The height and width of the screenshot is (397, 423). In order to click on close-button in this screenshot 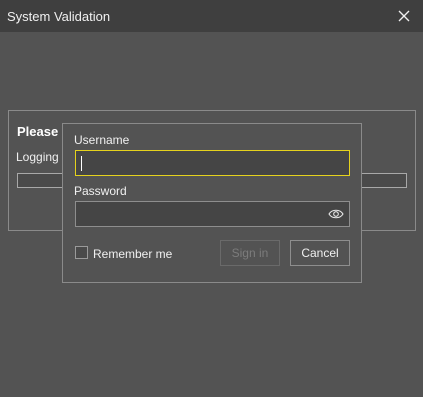, I will do `click(404, 16)`.